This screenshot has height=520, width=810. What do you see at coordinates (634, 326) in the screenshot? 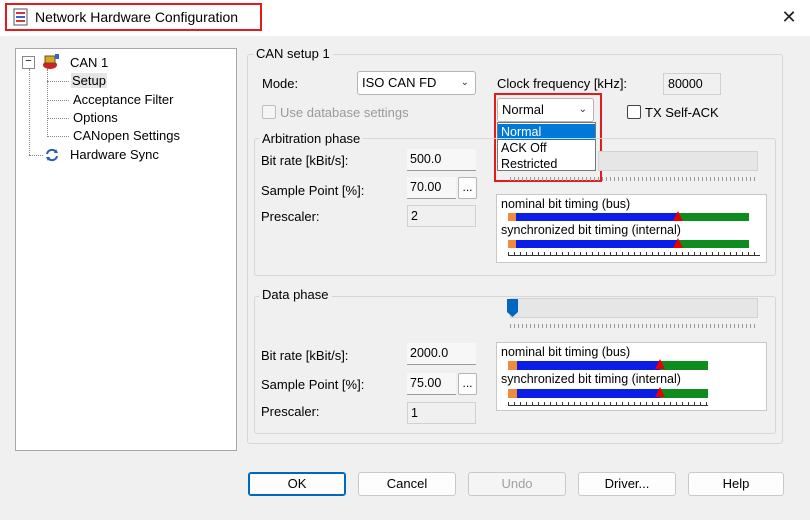
I see `data-phase-slider-ticks` at bounding box center [634, 326].